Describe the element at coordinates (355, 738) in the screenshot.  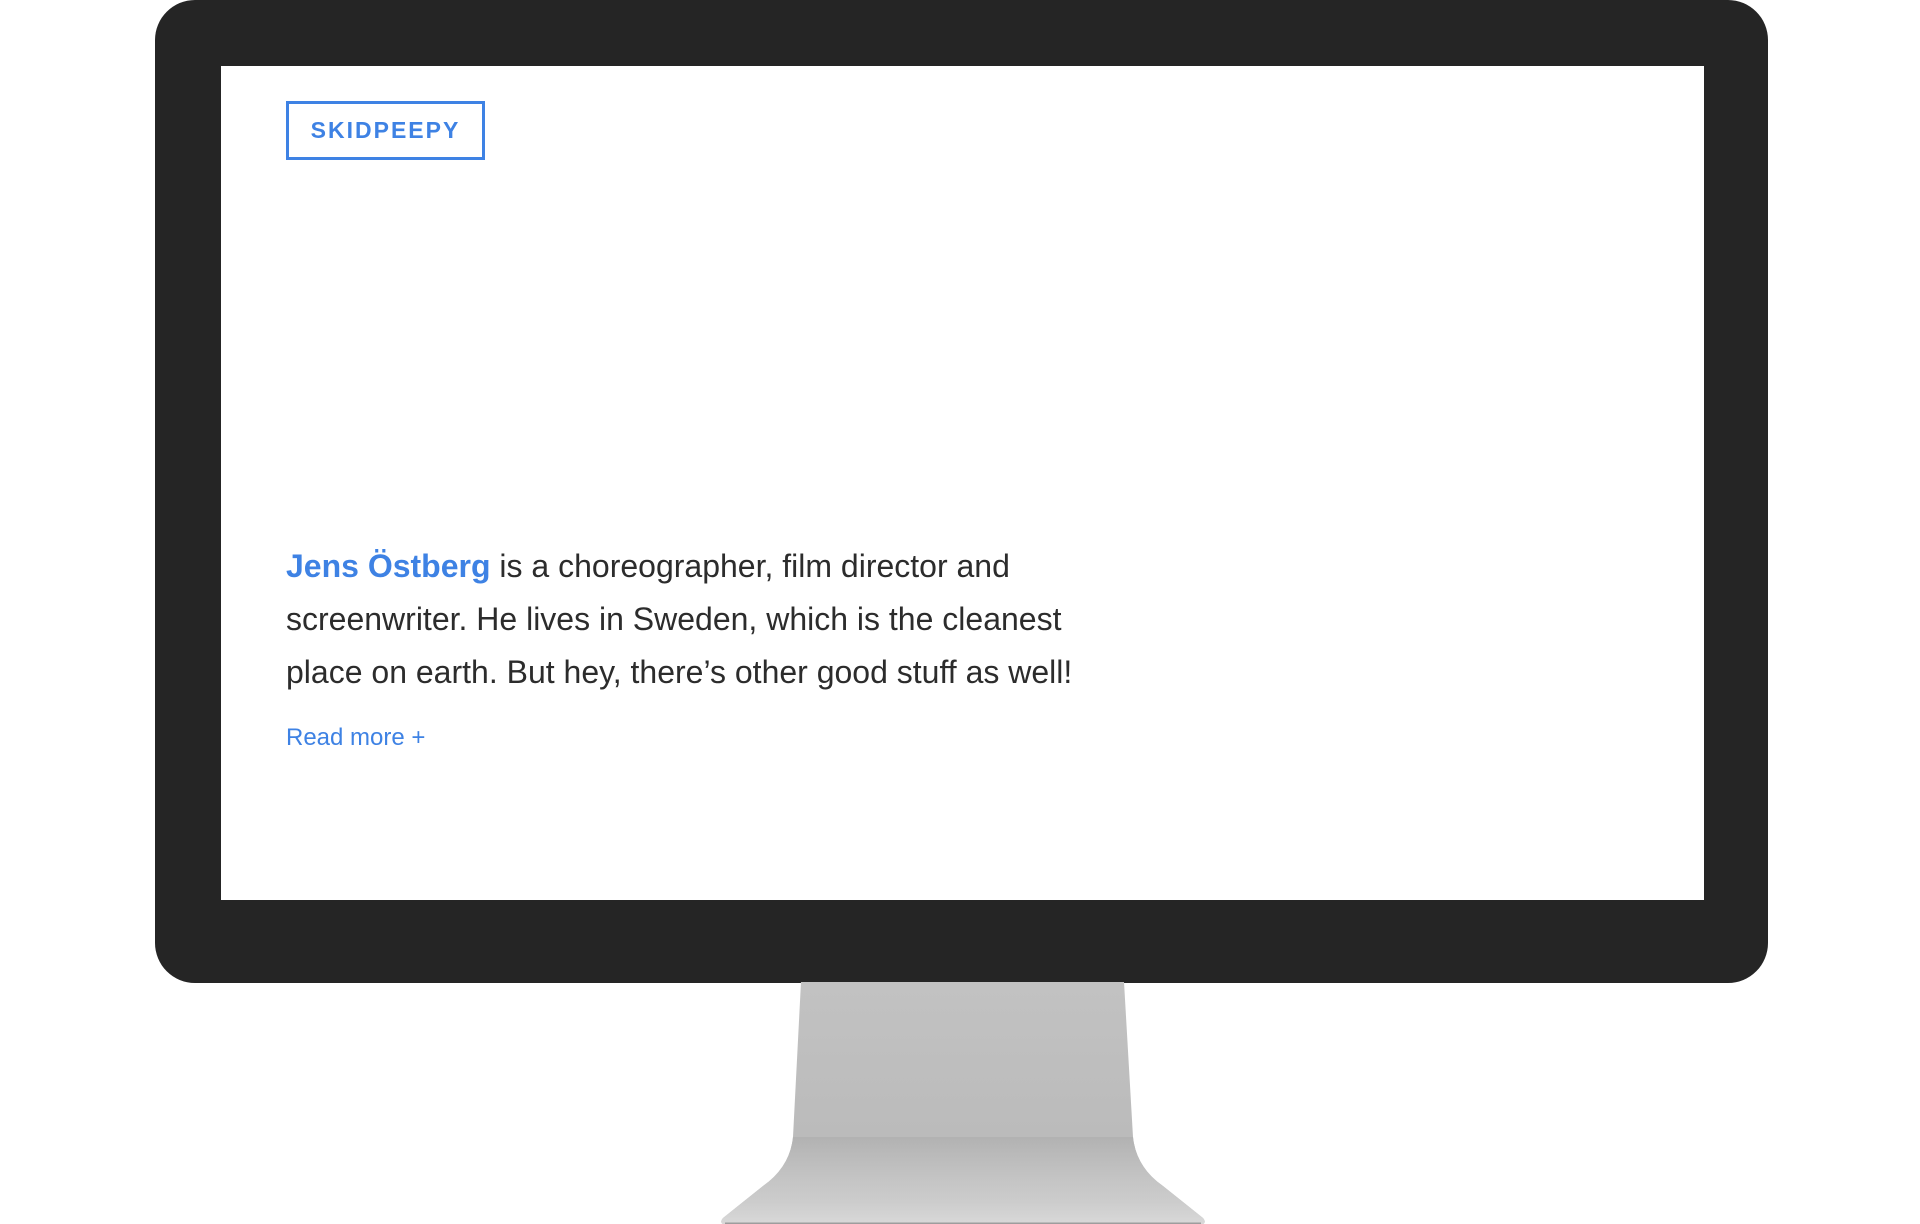
I see `read-more-link: Read more +` at that location.